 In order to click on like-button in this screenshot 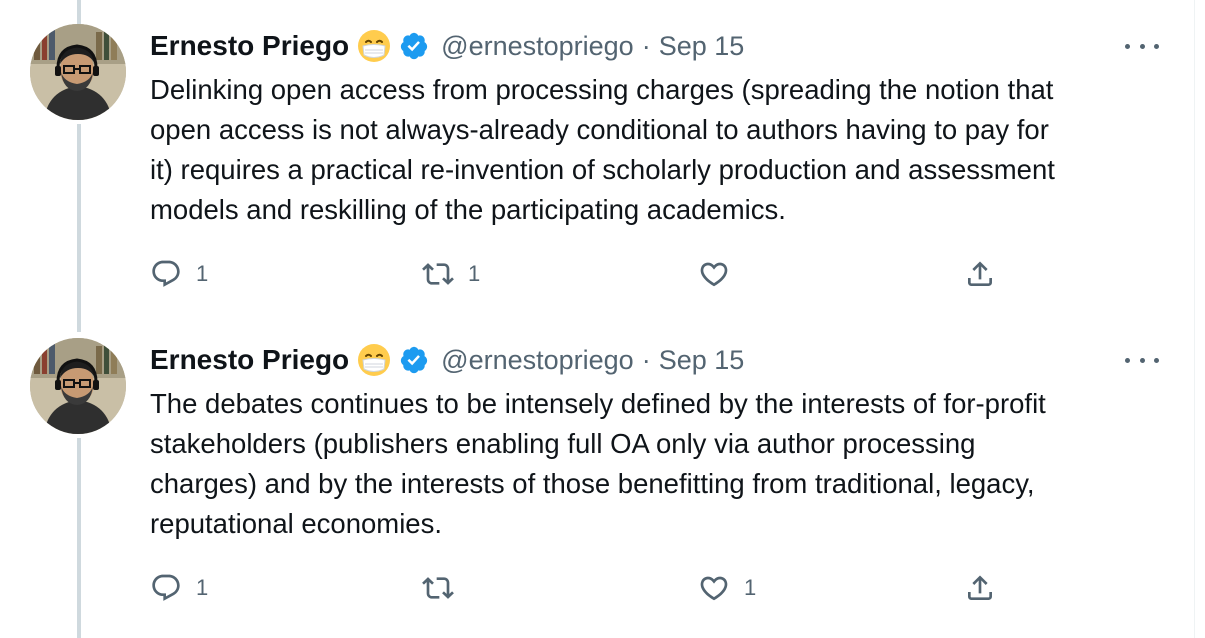, I will do `click(721, 274)`.